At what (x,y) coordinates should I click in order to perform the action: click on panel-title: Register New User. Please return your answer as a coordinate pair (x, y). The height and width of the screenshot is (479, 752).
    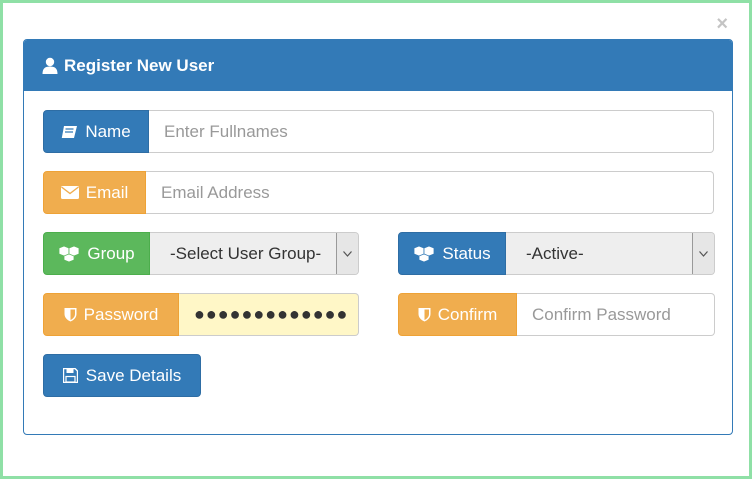
    Looking at the image, I should click on (139, 65).